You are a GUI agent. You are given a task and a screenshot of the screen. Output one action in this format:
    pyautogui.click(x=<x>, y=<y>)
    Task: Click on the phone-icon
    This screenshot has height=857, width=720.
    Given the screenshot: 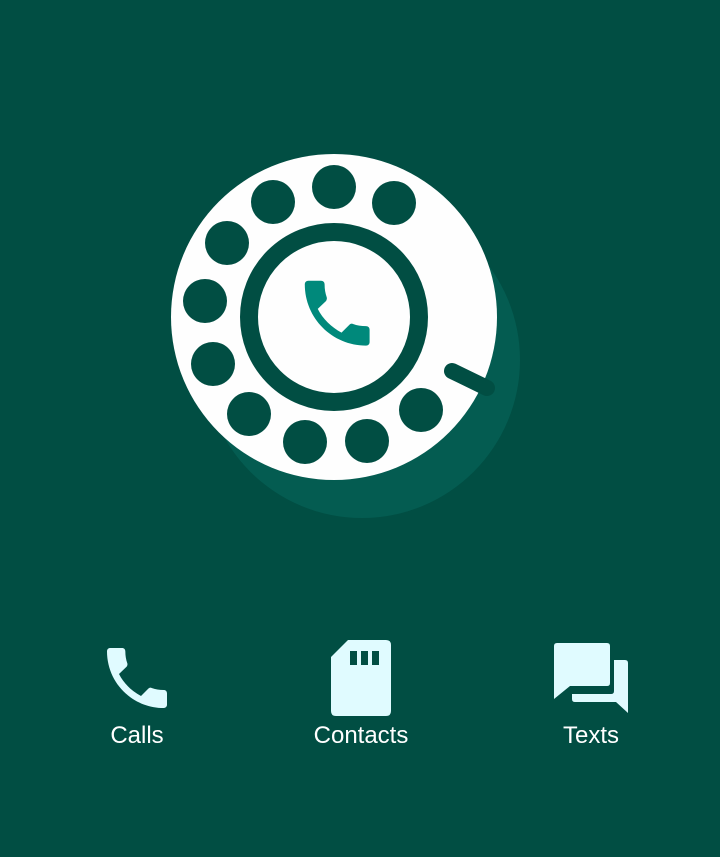 What is the action you would take?
    pyautogui.click(x=137, y=678)
    